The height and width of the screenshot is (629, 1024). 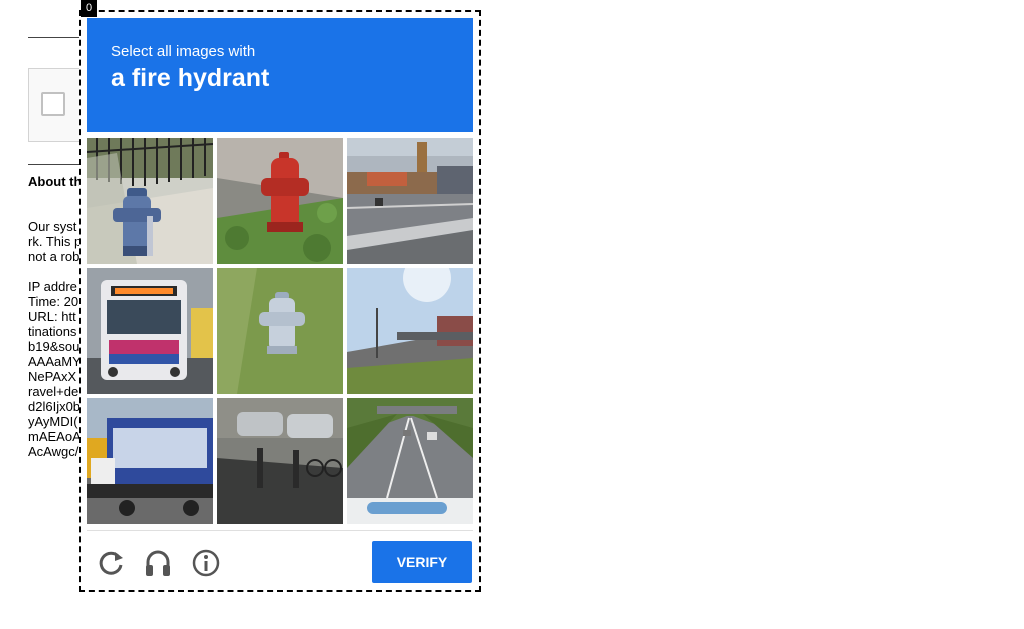 I want to click on tile-image-street, so click(x=280, y=461).